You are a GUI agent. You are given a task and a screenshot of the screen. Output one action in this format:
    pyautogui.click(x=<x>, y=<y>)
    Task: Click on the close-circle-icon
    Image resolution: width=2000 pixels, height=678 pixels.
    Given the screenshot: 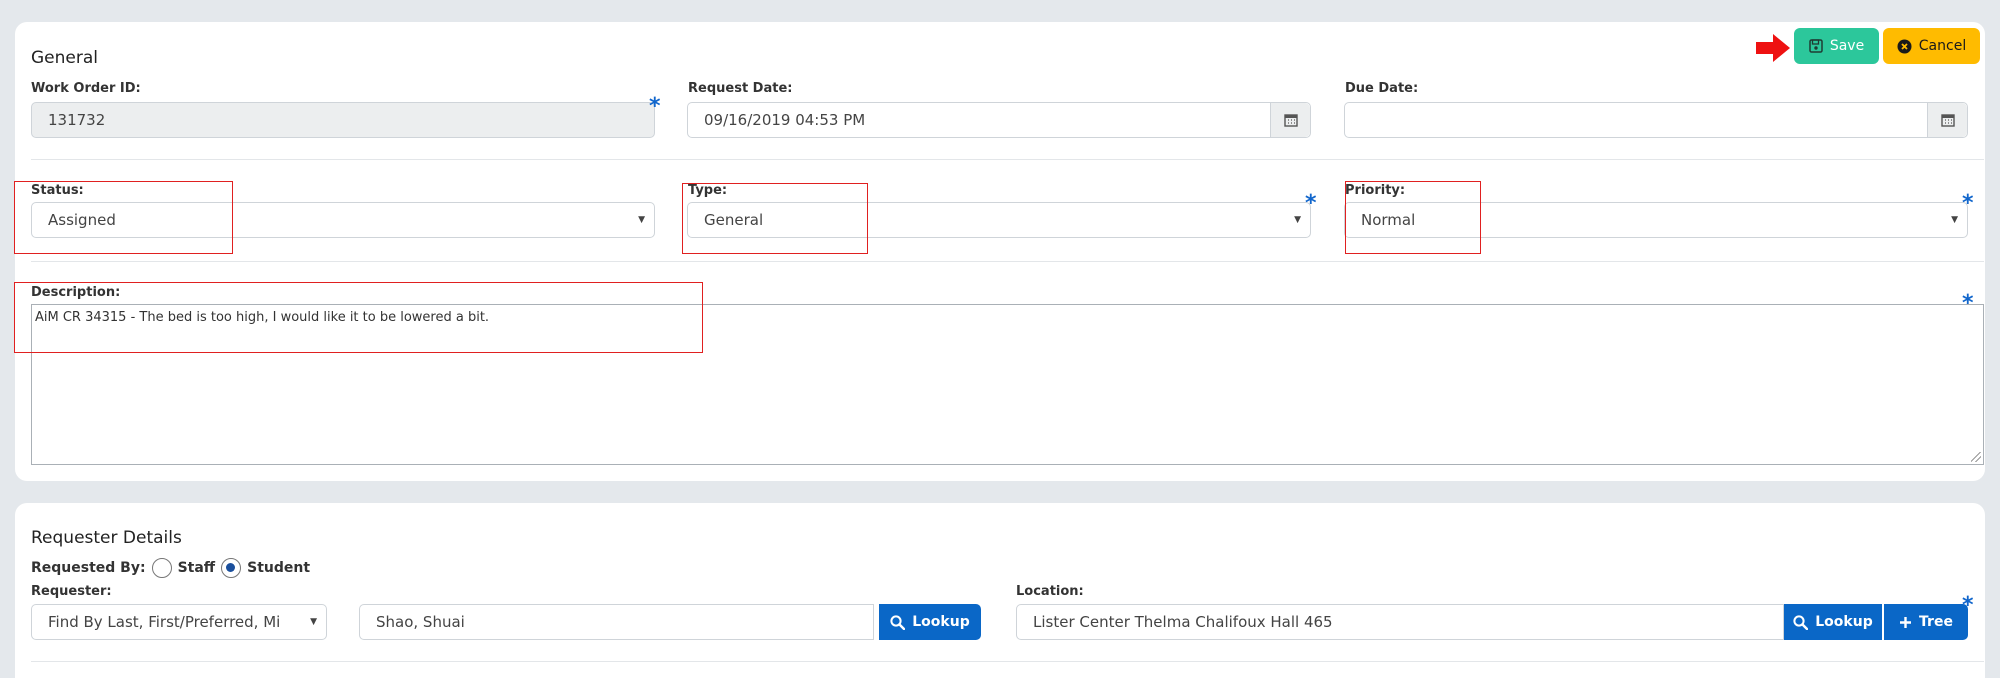 What is the action you would take?
    pyautogui.click(x=1904, y=46)
    